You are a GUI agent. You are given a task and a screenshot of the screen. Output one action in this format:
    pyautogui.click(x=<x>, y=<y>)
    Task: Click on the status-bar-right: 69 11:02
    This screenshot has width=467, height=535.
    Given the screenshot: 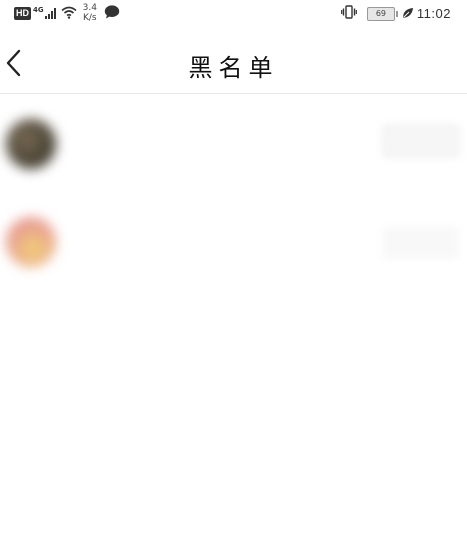 What is the action you would take?
    pyautogui.click(x=396, y=13)
    